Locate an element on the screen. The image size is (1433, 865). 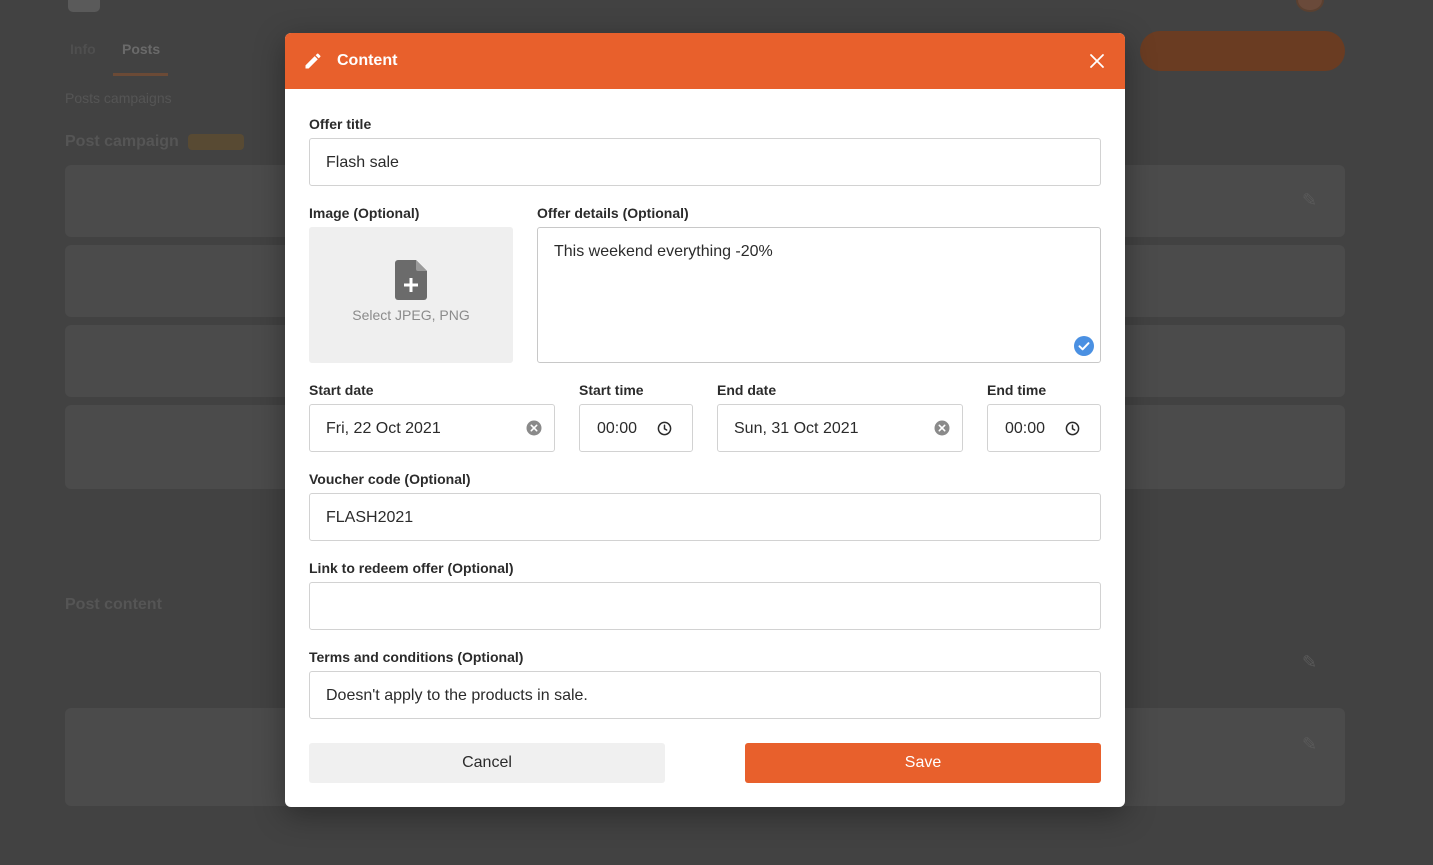
end-time-value: 00:00 is located at coordinates (1025, 428).